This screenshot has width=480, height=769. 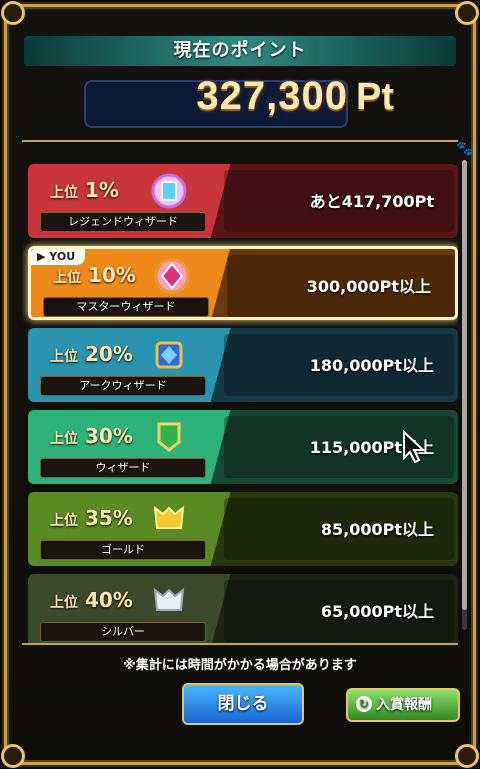 I want to click on rank-threshold: 65,000Pt以上, so click(x=377, y=611).